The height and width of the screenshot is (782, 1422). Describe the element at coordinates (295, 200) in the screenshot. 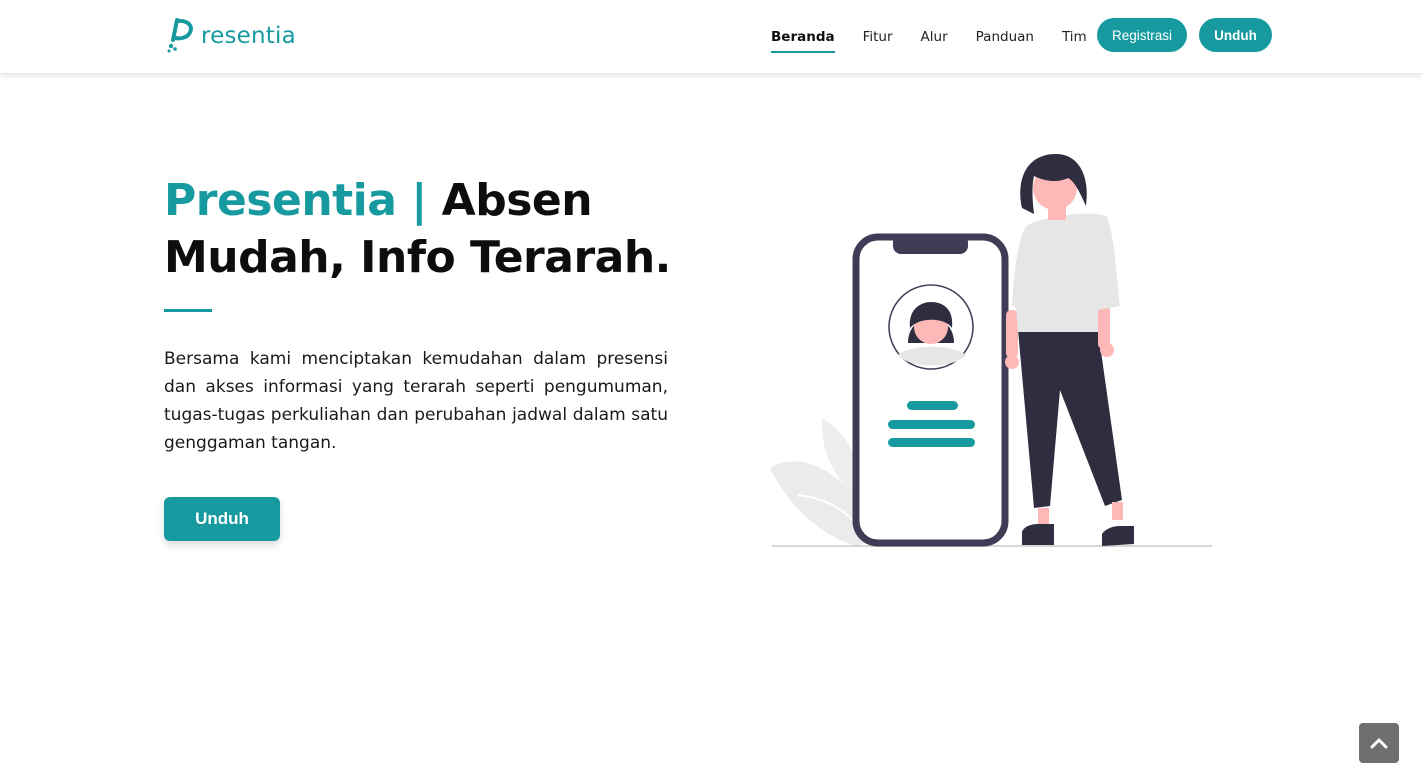

I see `hero-title-brand: Presentia |` at that location.